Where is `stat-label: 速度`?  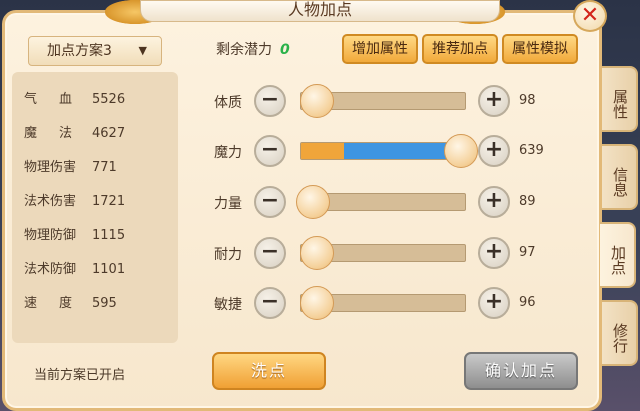
stat-label: 速度 is located at coordinates (59, 303).